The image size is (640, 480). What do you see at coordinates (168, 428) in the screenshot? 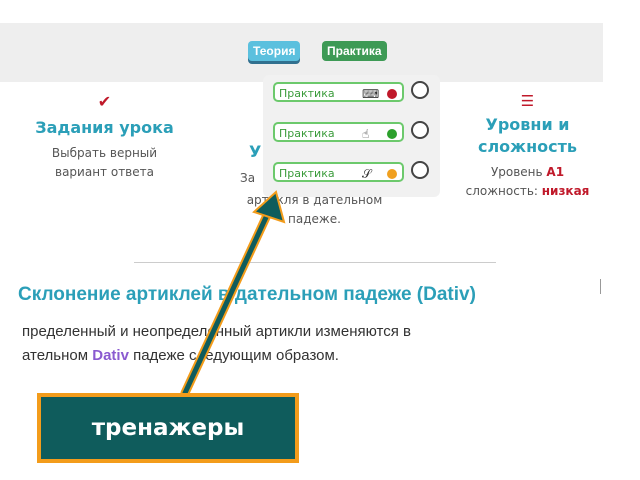
I see `callout-box: тренажеры` at bounding box center [168, 428].